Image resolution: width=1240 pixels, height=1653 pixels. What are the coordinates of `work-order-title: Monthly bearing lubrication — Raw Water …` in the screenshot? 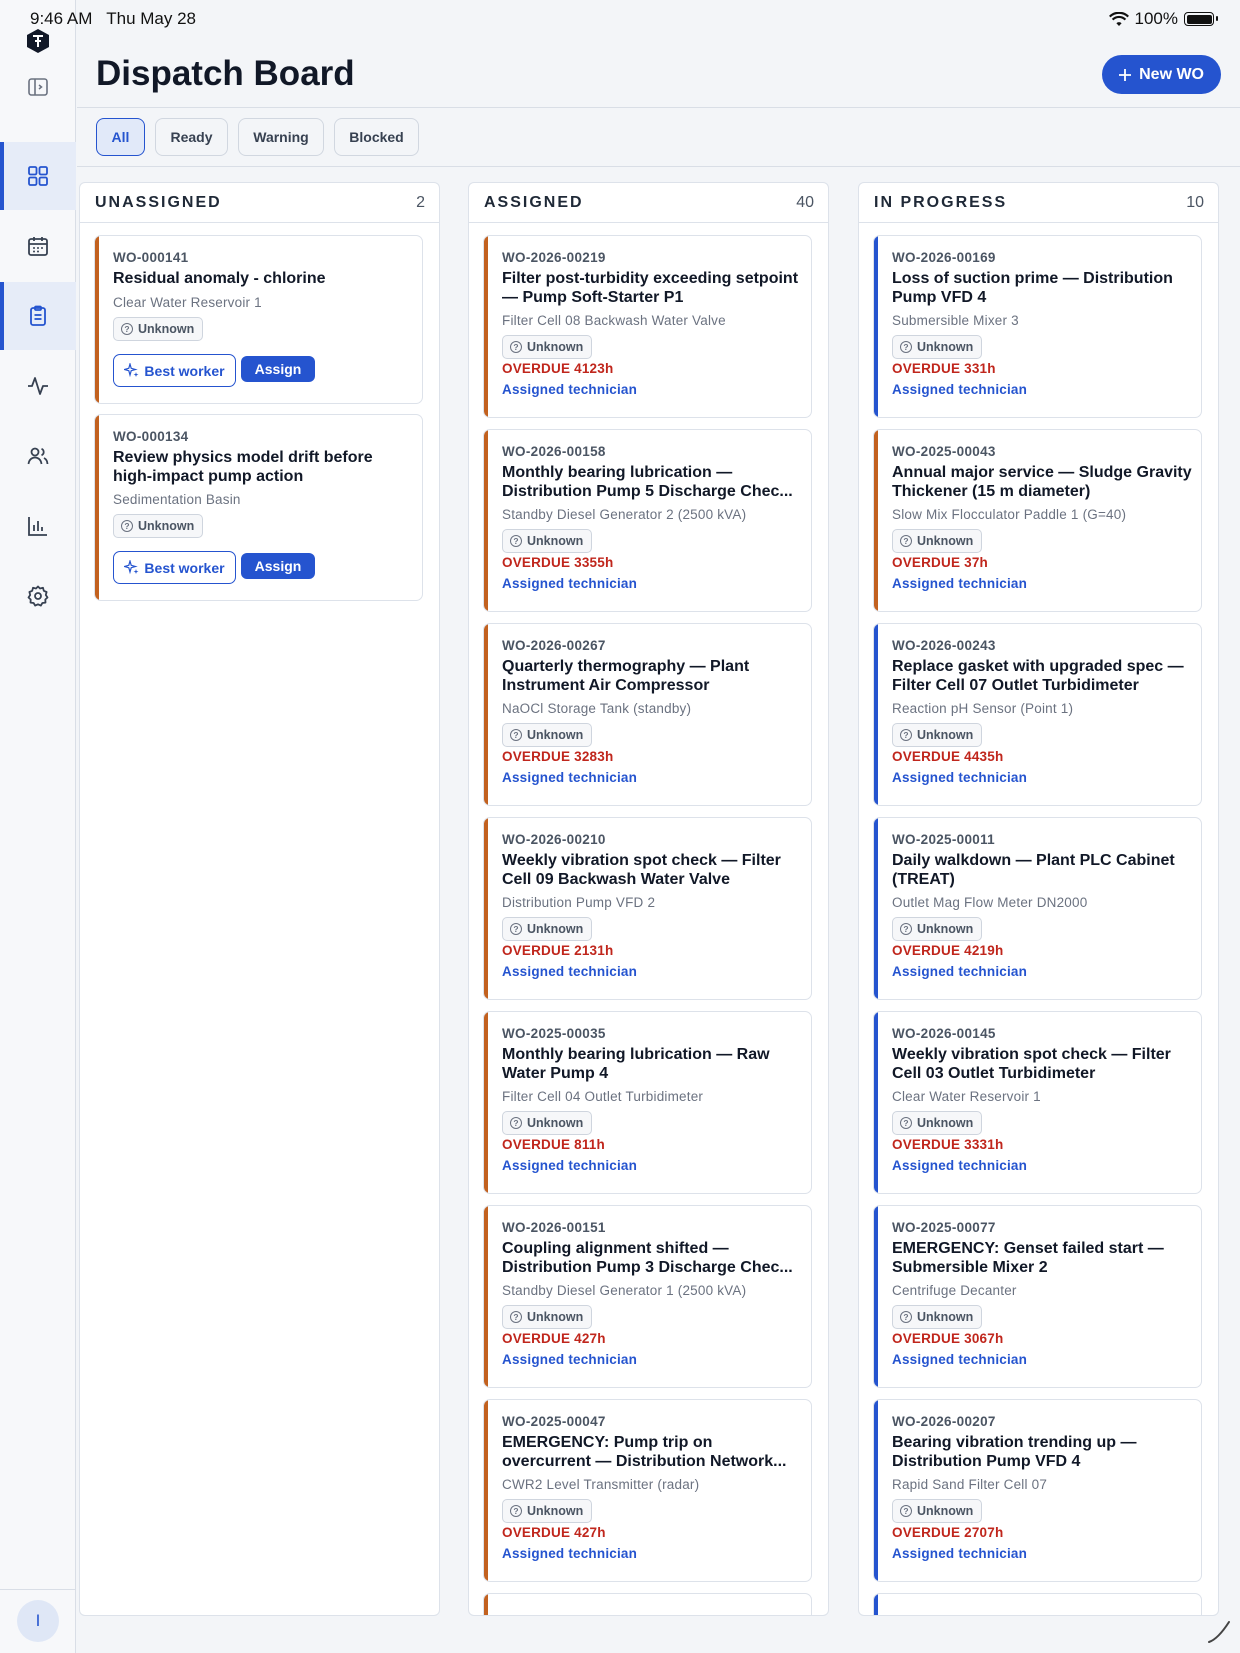 It's located at (636, 1064).